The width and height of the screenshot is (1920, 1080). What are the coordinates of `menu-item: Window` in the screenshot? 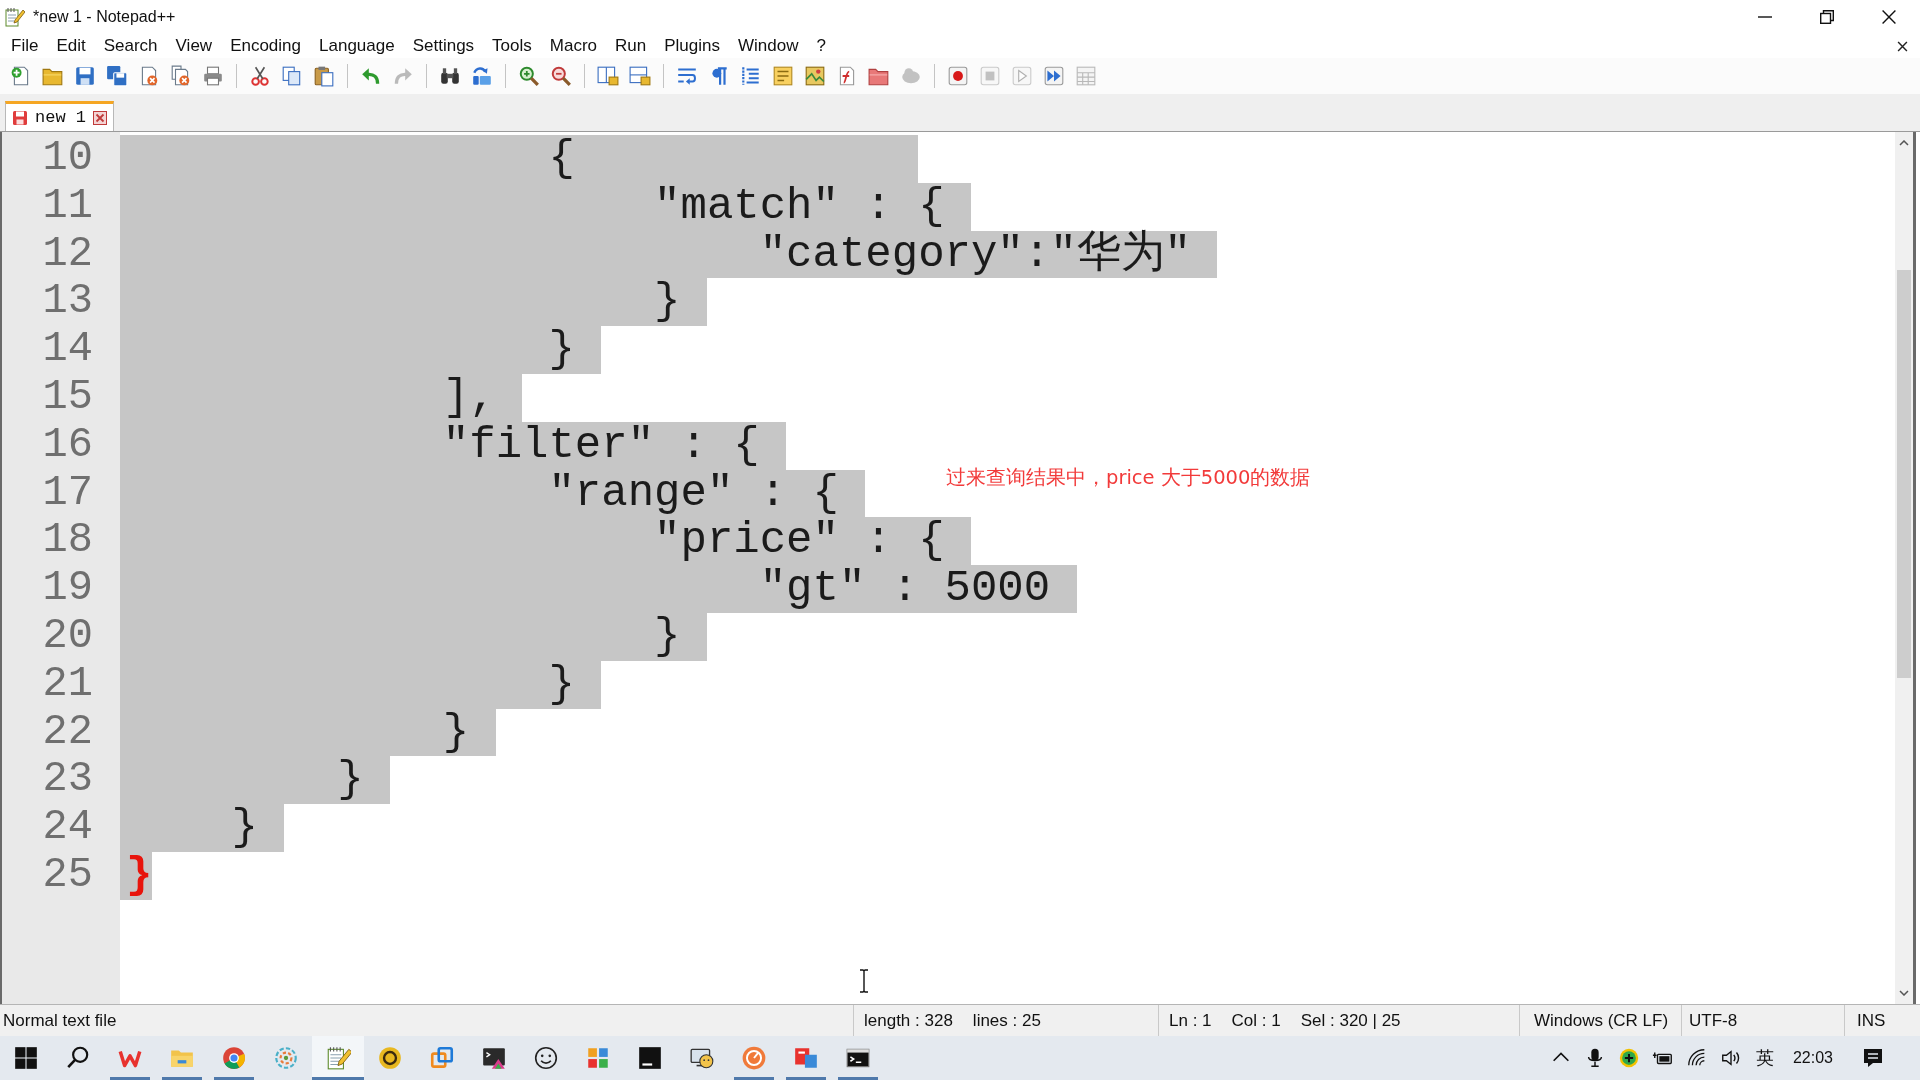 It's located at (768, 46).